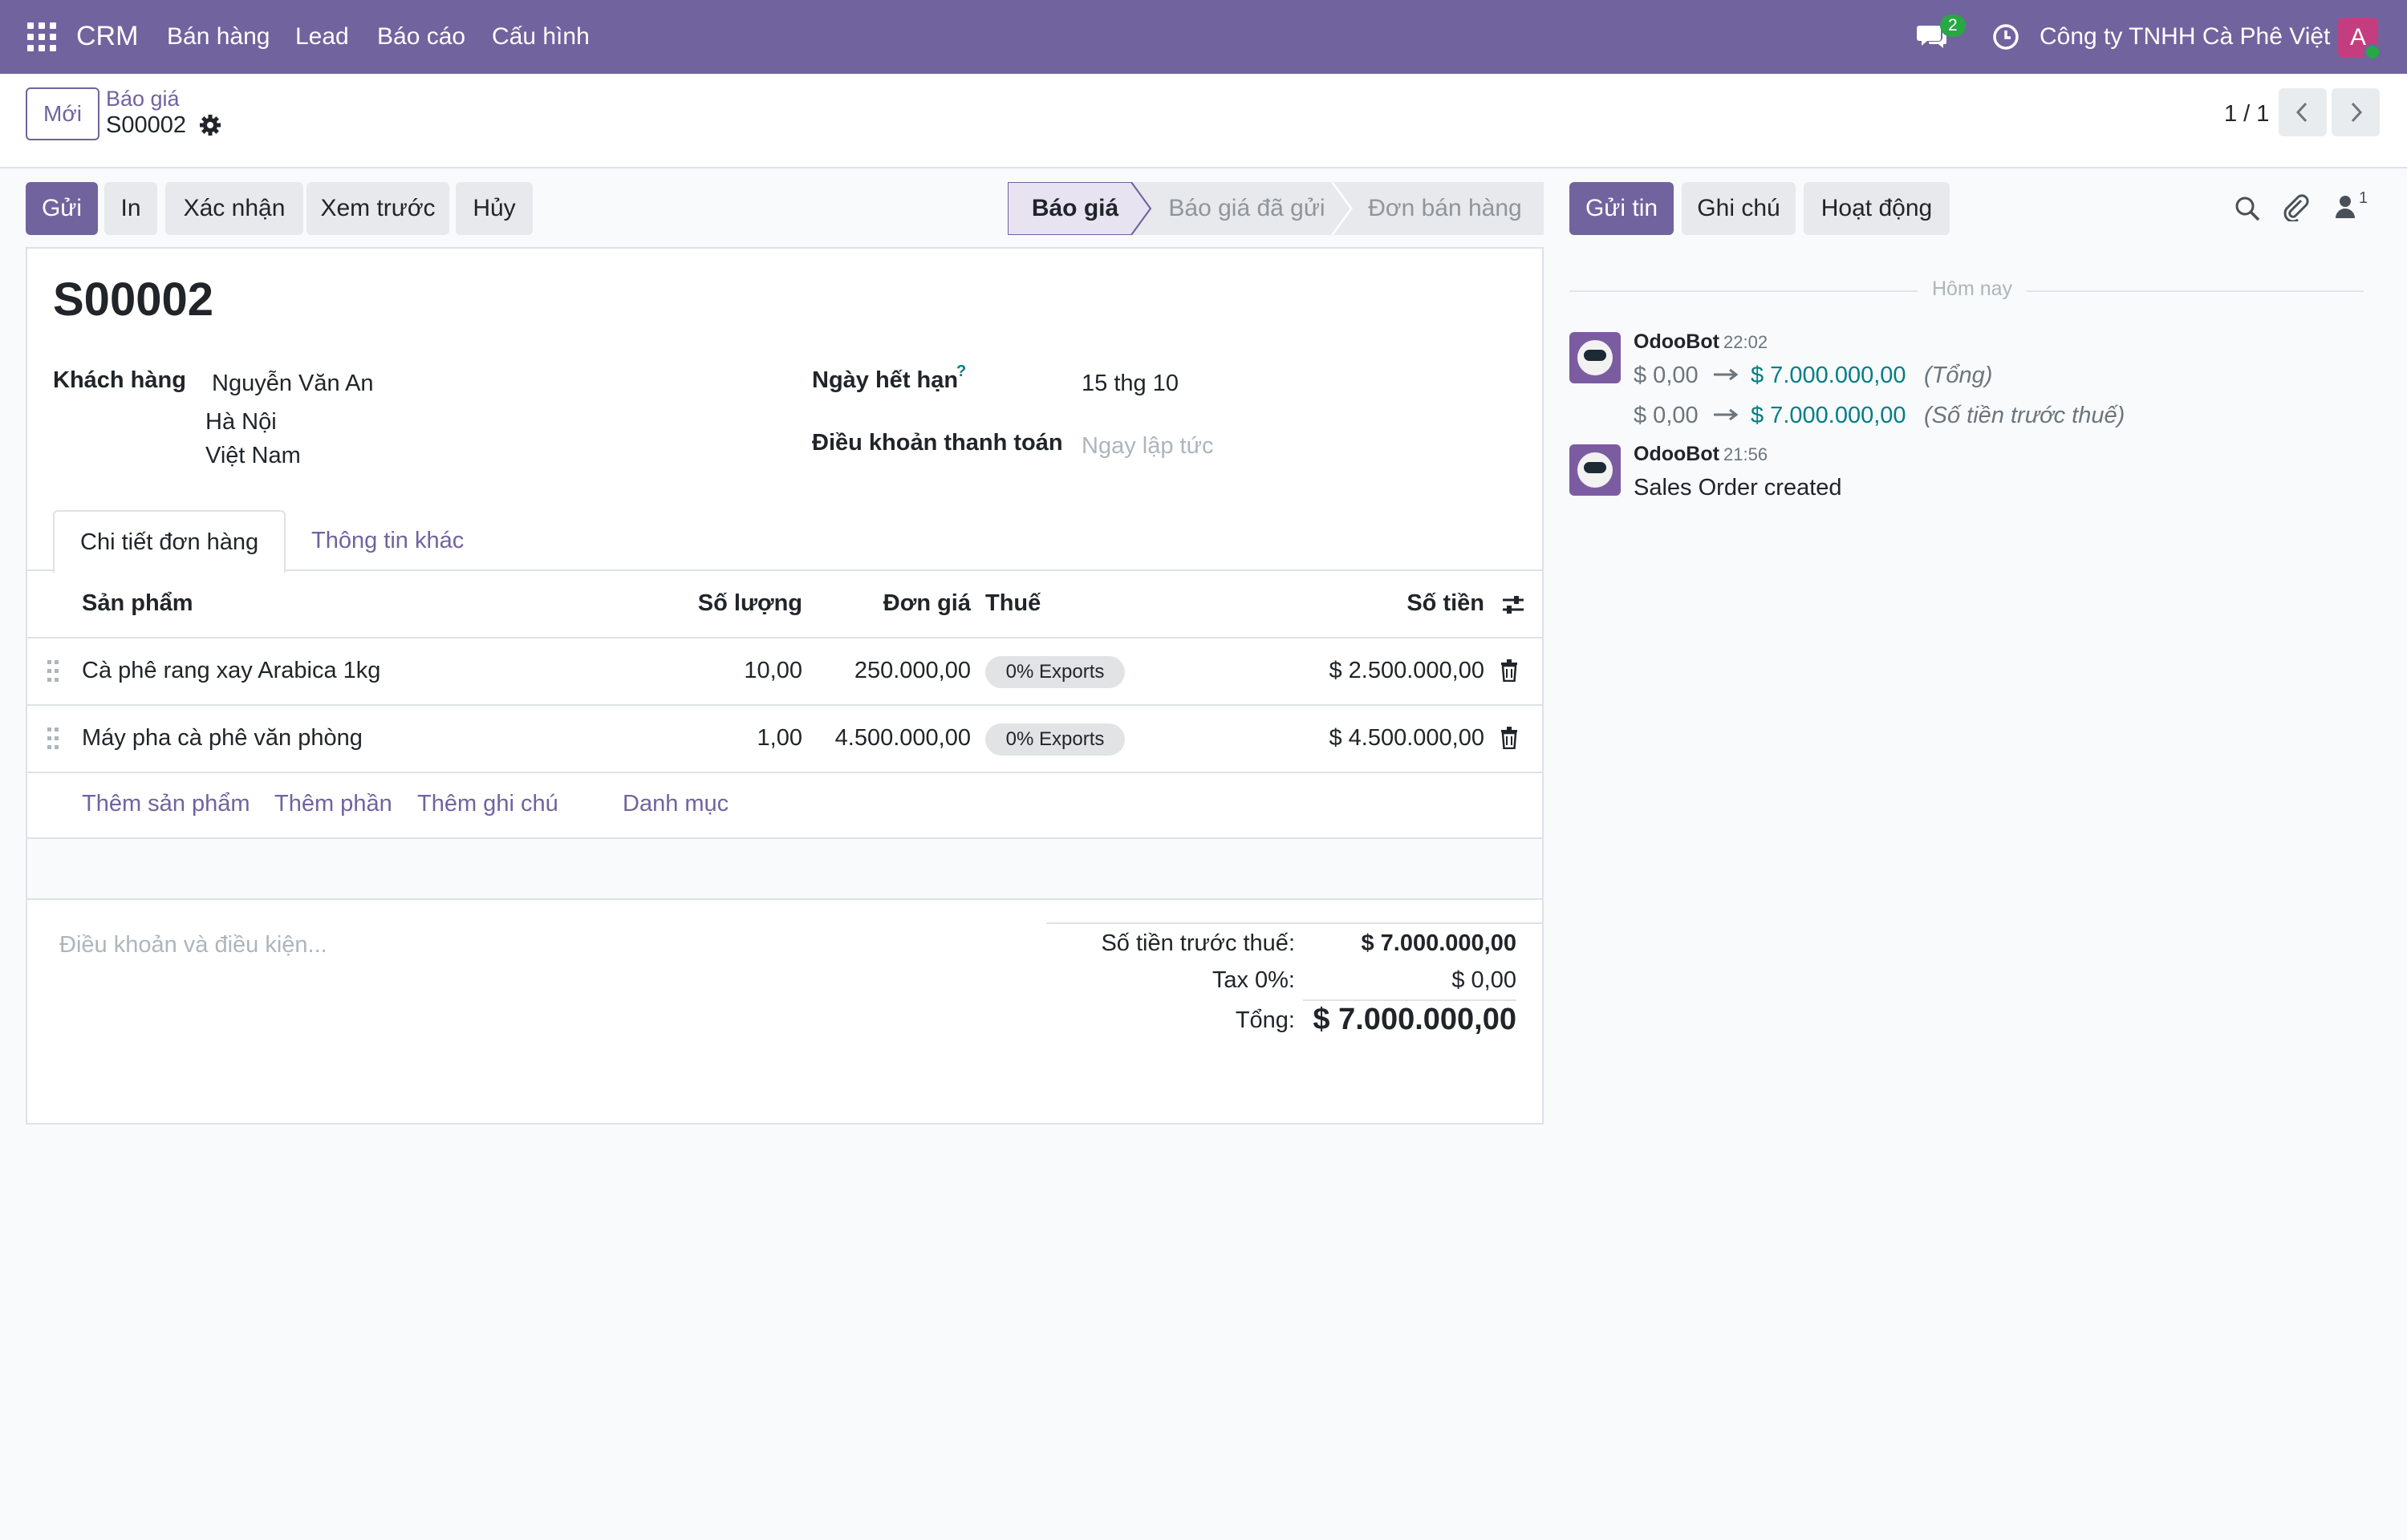 The image size is (2407, 1540). I want to click on customer-field: Nguyễn Văn An, so click(293, 384).